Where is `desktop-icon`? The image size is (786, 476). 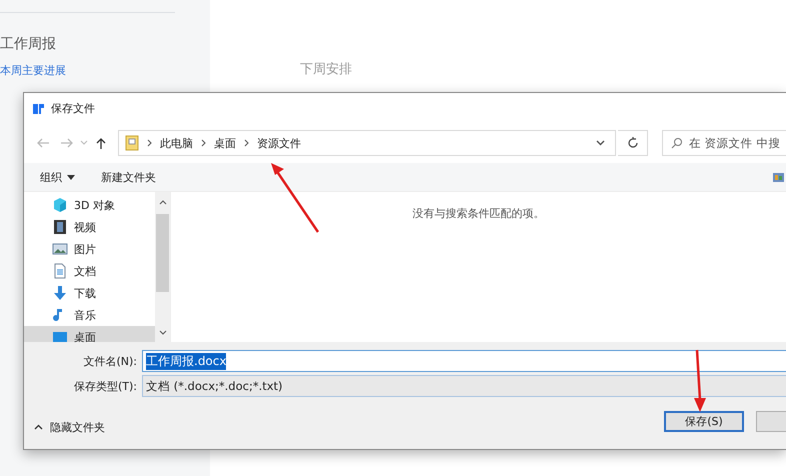 desktop-icon is located at coordinates (60, 335).